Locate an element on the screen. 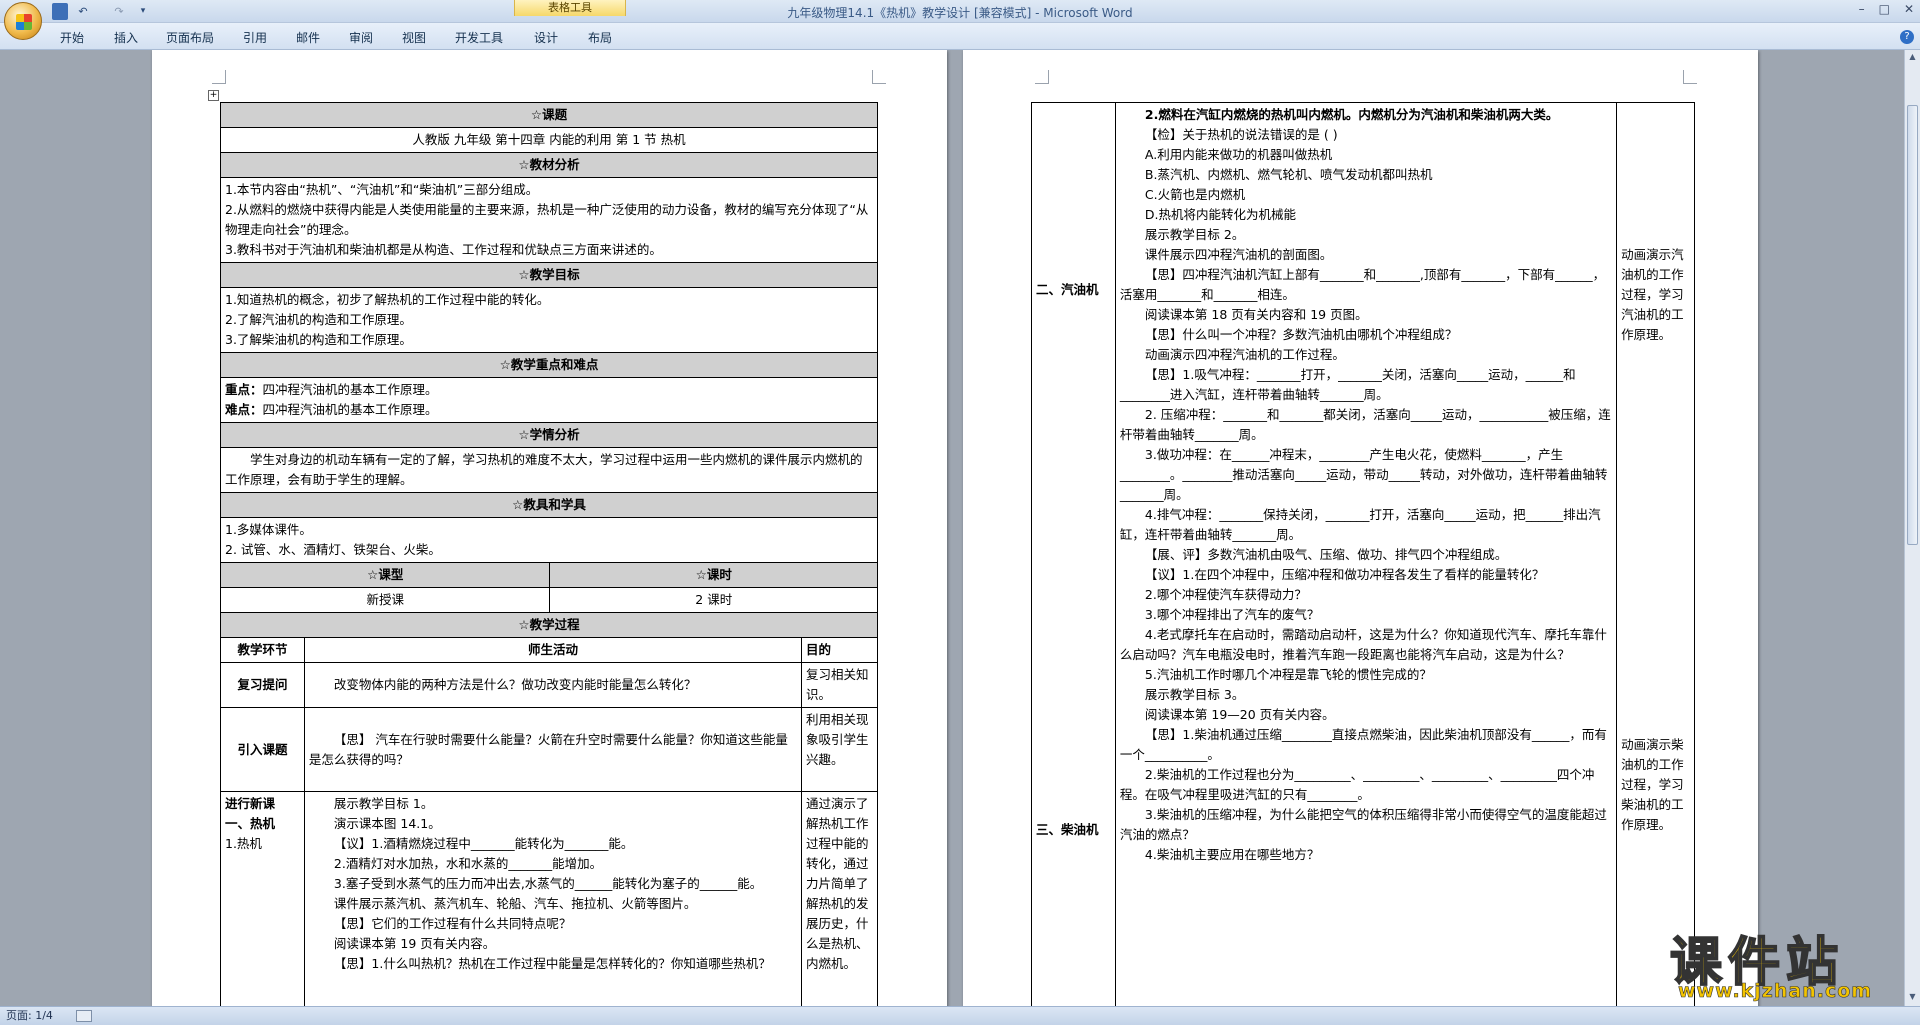 The width and height of the screenshot is (1920, 1025). stage-intro: 引入课题 is located at coordinates (262, 749).